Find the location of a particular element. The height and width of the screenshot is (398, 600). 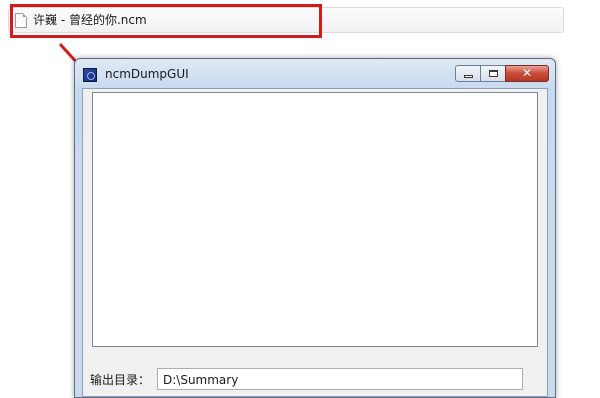

output-dir-label: 输出目录： is located at coordinates (120, 380).